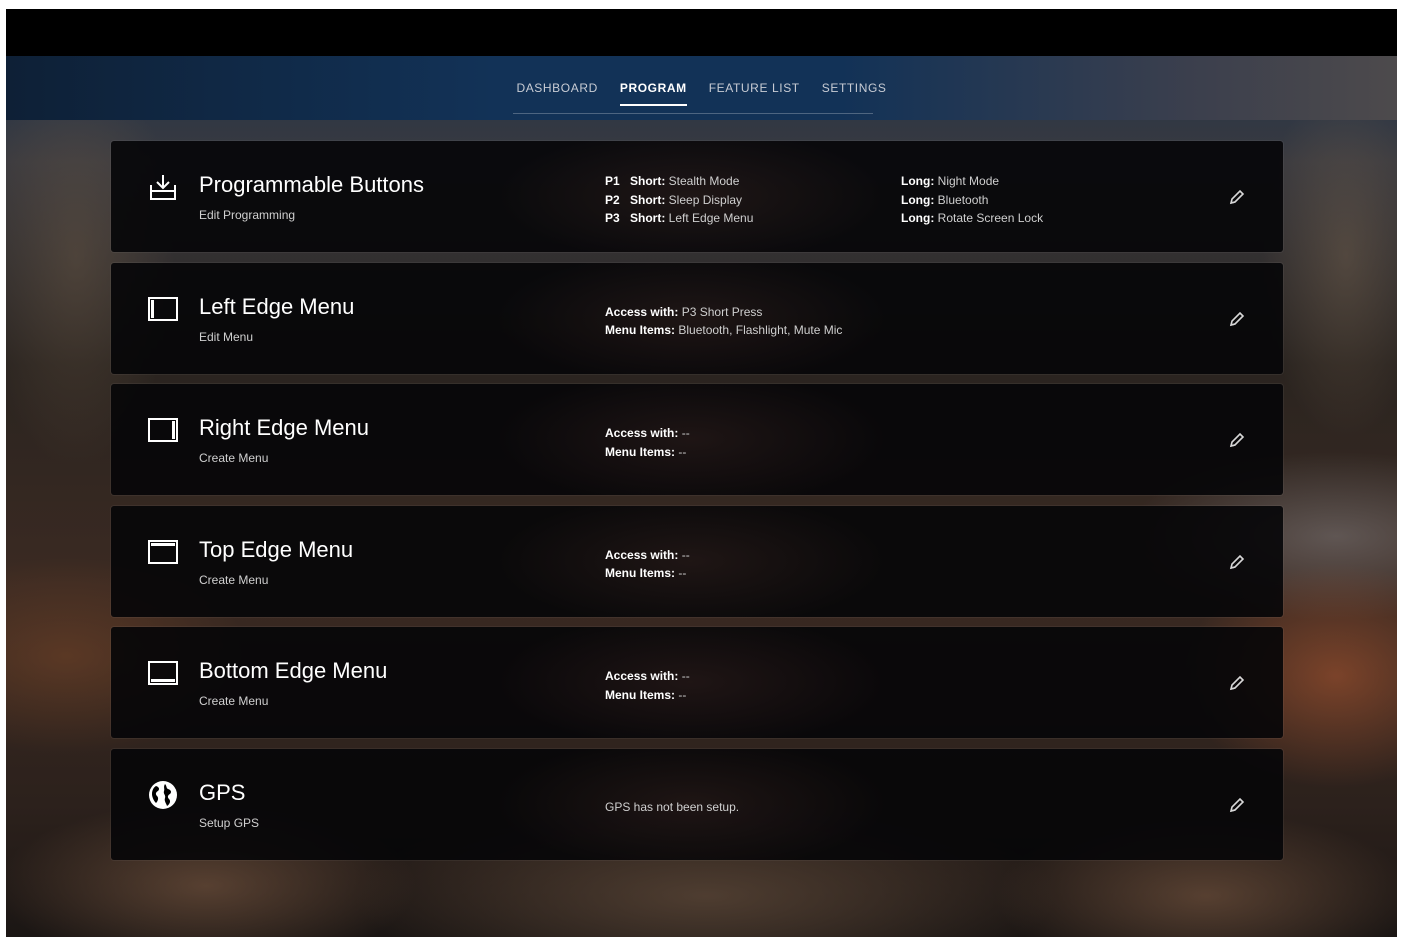 The image size is (1403, 937). Describe the element at coordinates (854, 88) in the screenshot. I see `tab-settings: SETTINGS` at that location.